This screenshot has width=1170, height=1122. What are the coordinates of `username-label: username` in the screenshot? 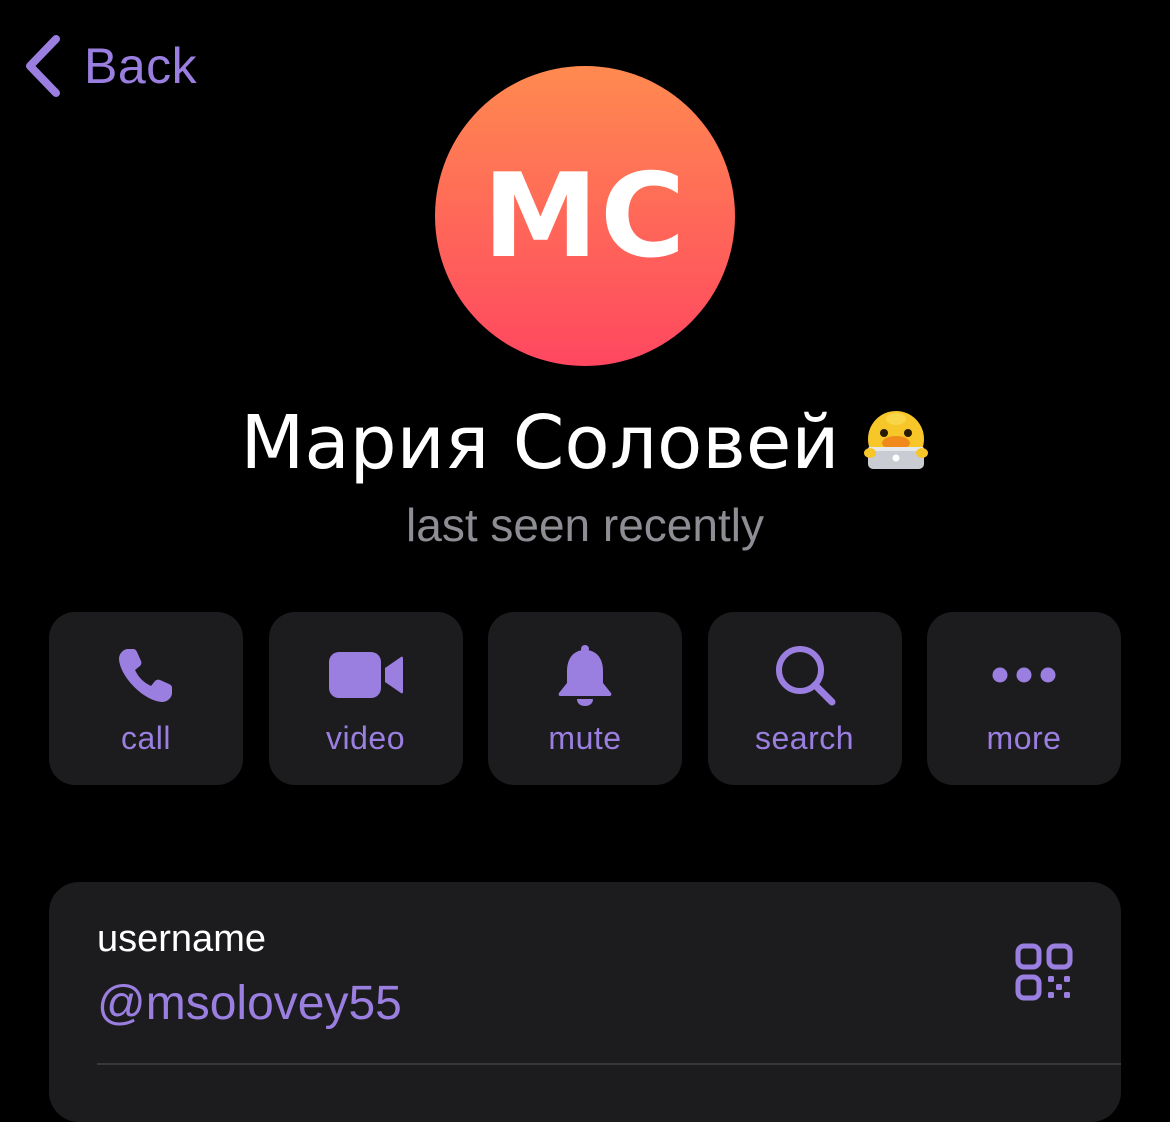 It's located at (181, 939).